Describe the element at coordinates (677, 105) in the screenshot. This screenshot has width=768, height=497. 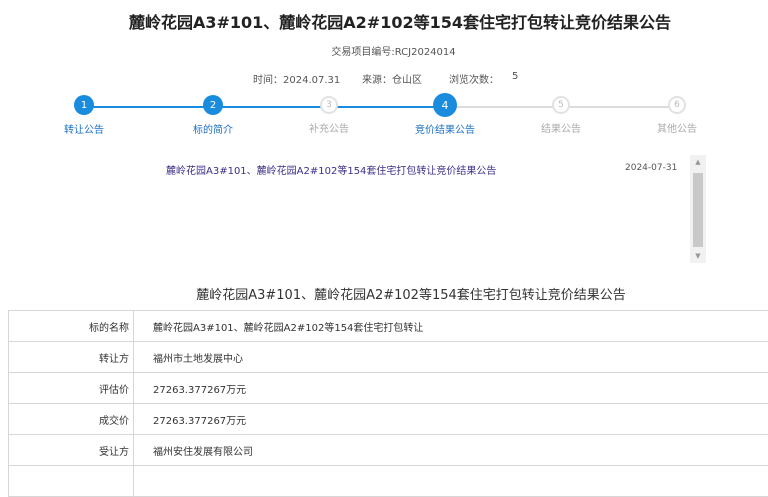
I see `step-number-badge: 6` at that location.